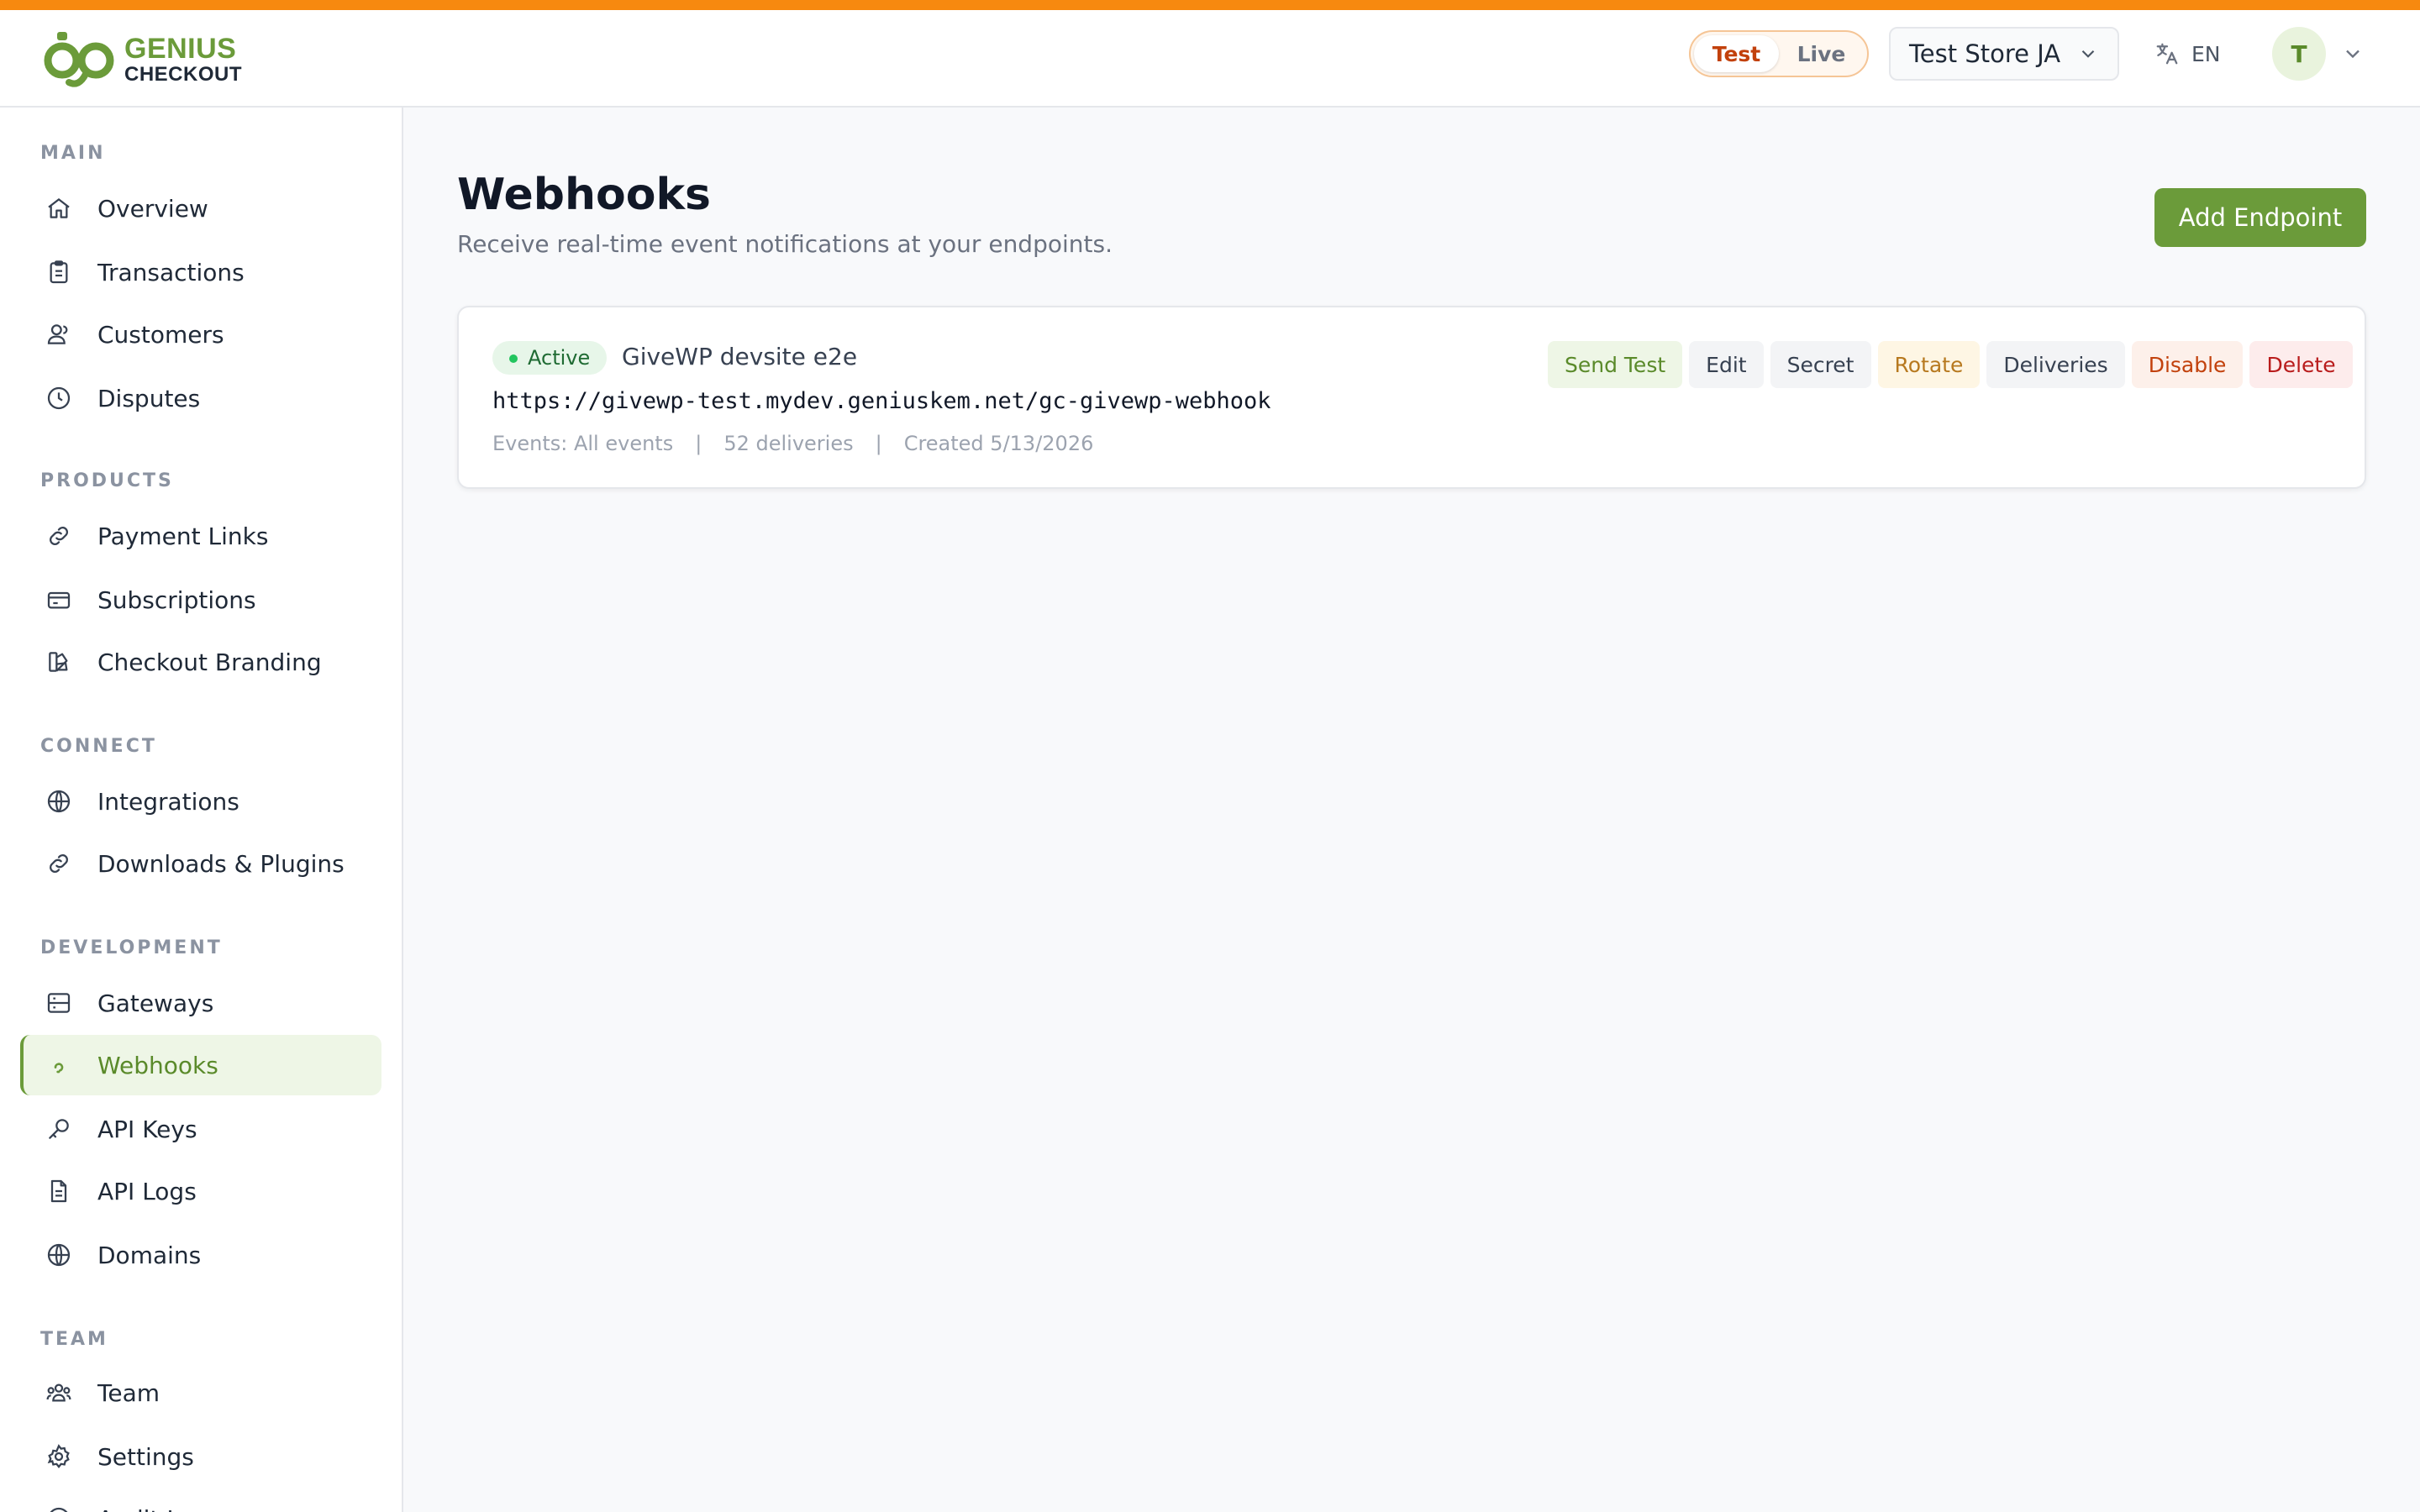  Describe the element at coordinates (161, 334) in the screenshot. I see `sidebar-item-label: Customers` at that location.